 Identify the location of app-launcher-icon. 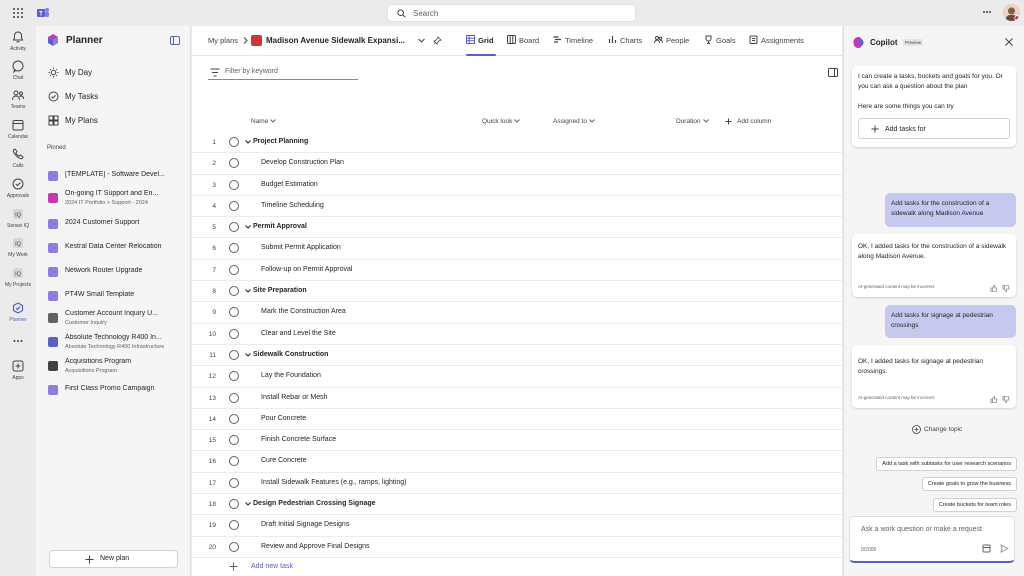
(18, 13).